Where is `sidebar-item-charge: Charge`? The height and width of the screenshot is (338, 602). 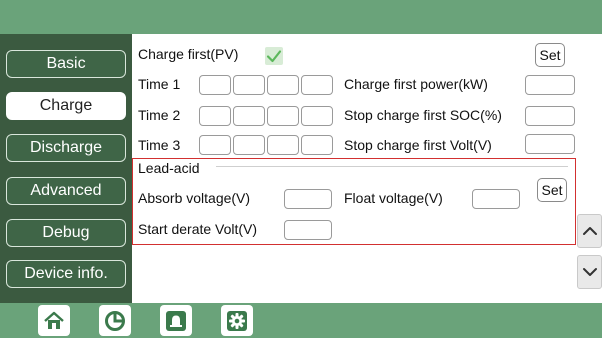 sidebar-item-charge: Charge is located at coordinates (66, 106).